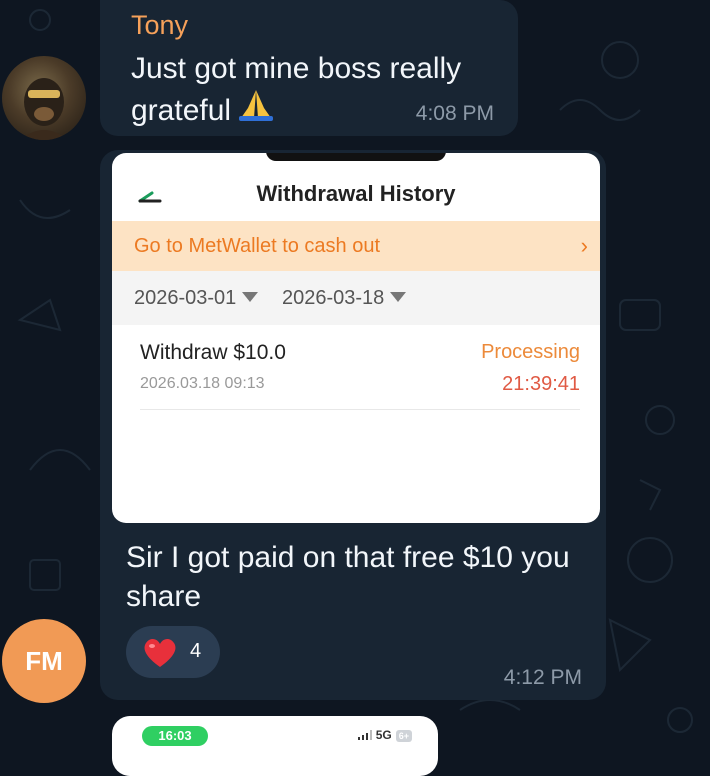  What do you see at coordinates (196, 651) in the screenshot?
I see `reaction-count: 4` at bounding box center [196, 651].